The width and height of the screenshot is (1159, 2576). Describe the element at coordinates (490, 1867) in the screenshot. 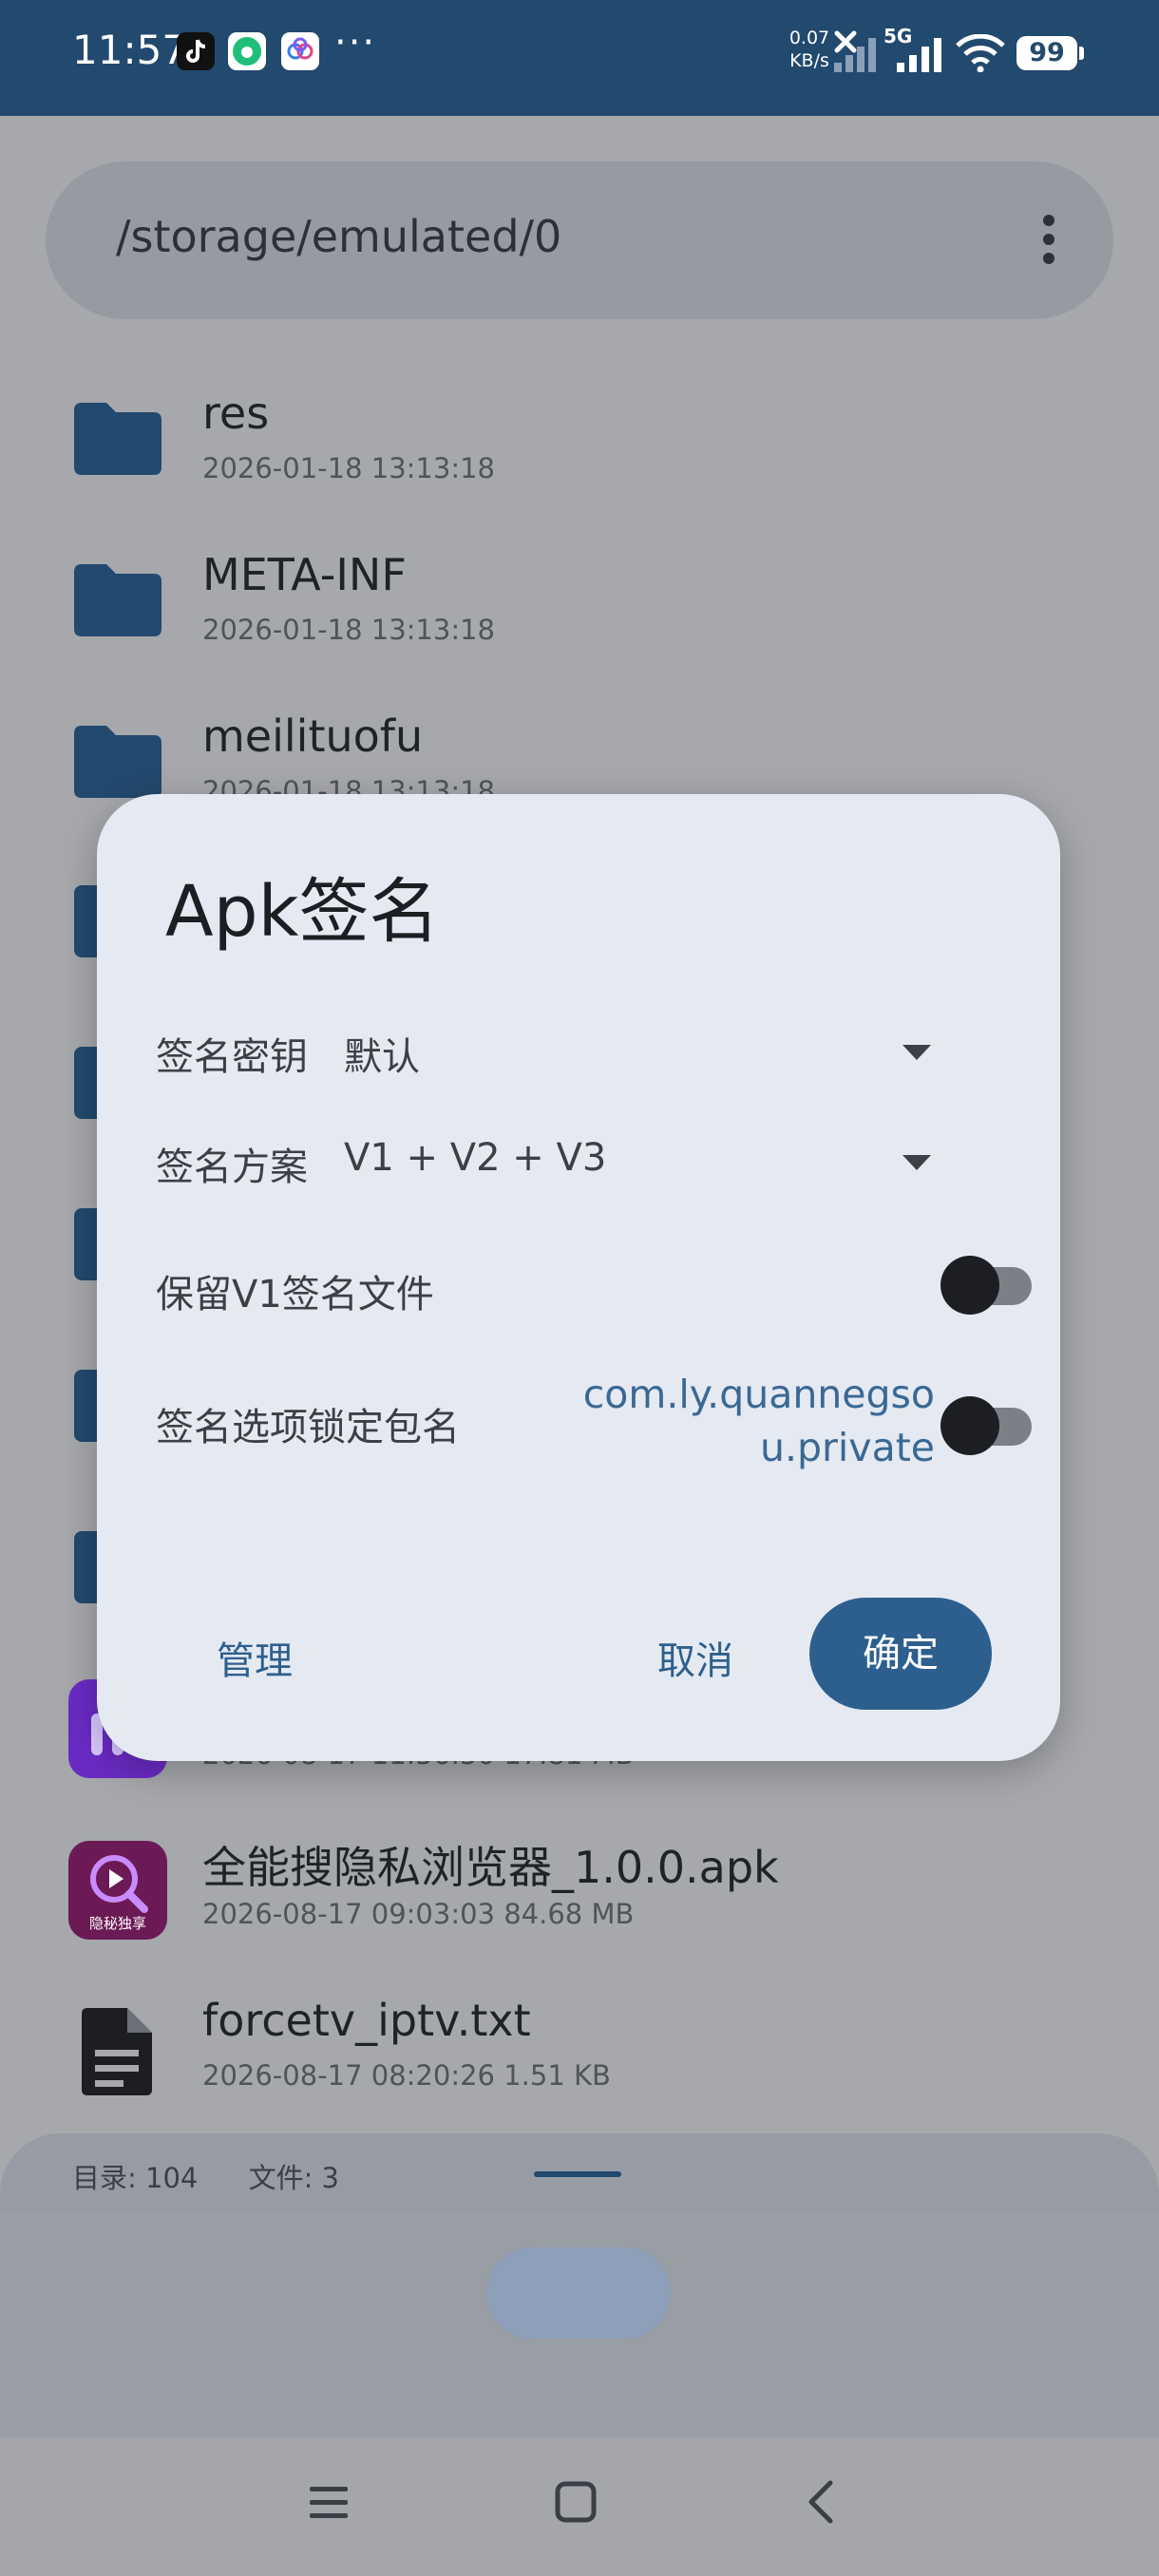

I see `file-name: 全能搜隐私浏览器_1.0.0.apk` at that location.